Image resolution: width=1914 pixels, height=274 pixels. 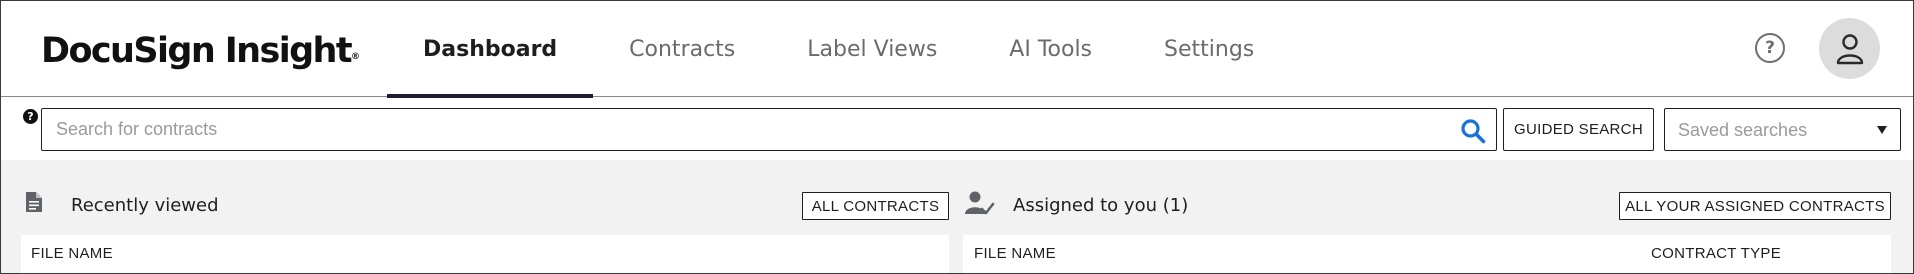 What do you see at coordinates (1716, 253) in the screenshot?
I see `column-header-contract-type: CONTRACT TYPE` at bounding box center [1716, 253].